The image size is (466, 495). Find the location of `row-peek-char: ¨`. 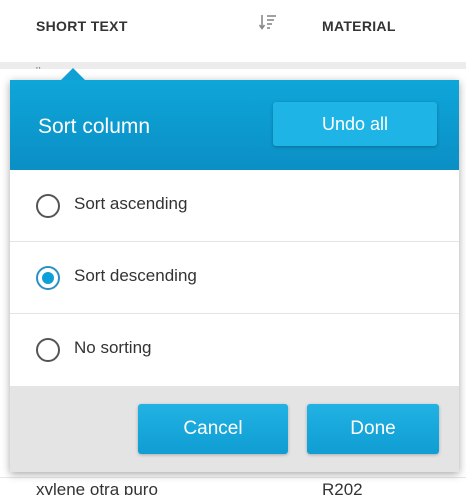

row-peek-char: ¨ is located at coordinates (38, 72).